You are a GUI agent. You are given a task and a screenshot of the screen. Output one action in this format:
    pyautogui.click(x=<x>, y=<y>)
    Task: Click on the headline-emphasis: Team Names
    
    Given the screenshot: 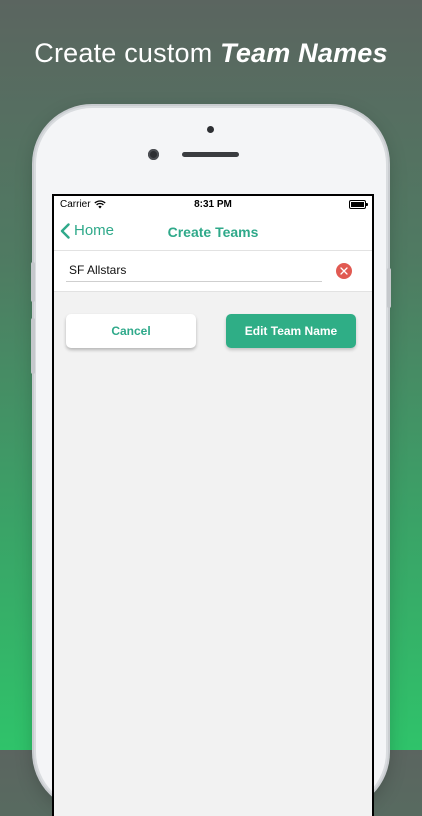 What is the action you would take?
    pyautogui.click(x=304, y=53)
    